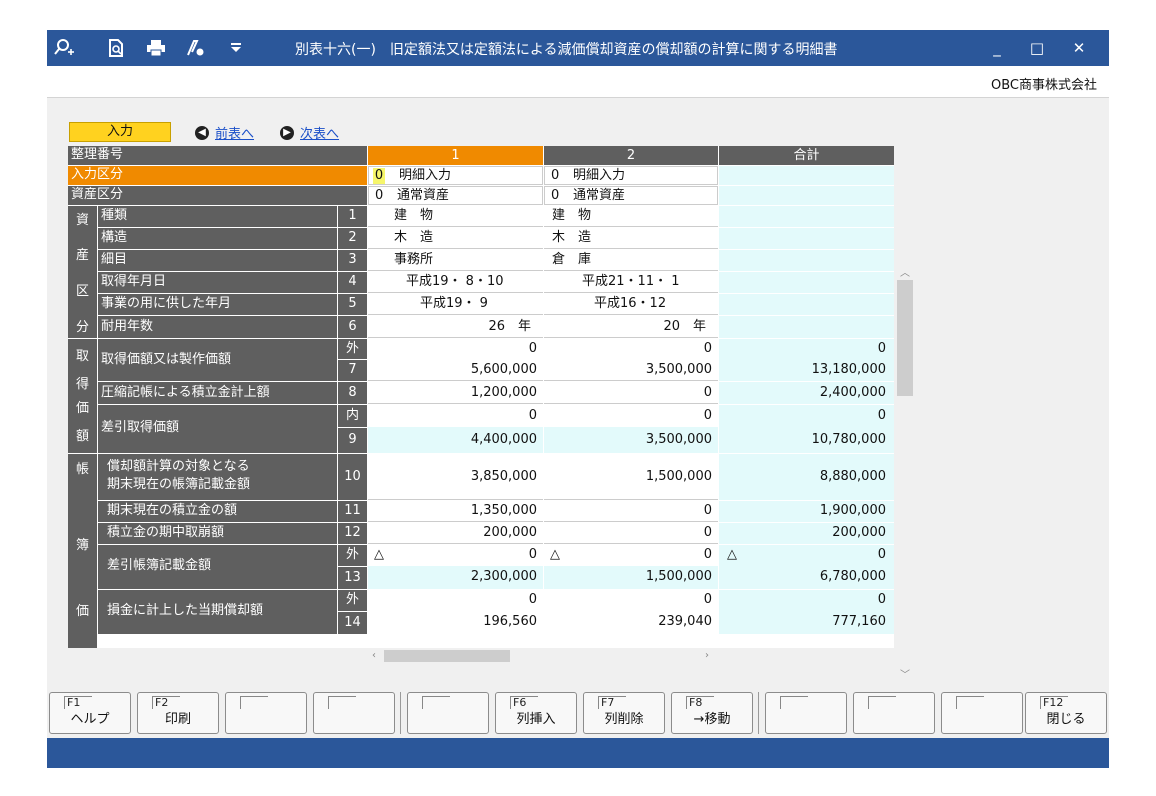 This screenshot has width=1156, height=796. I want to click on row14-cell-2: 239,040, so click(631, 622).